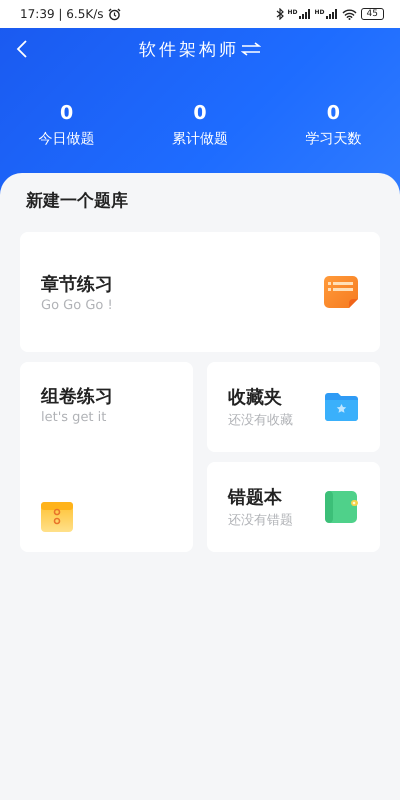 Image resolution: width=400 pixels, height=800 pixels. Describe the element at coordinates (341, 407) in the screenshot. I see `folder-icon` at that location.